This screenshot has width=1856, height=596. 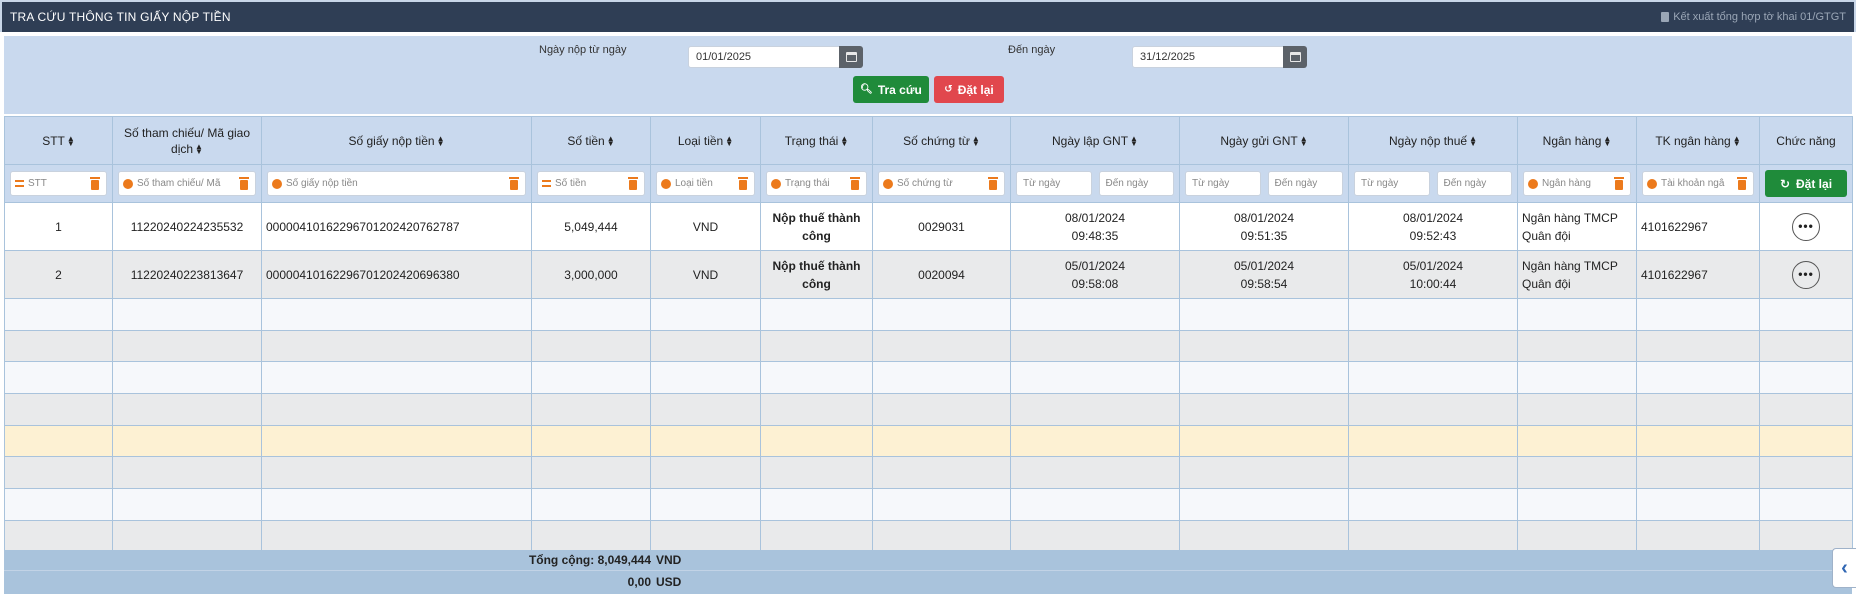 I want to click on total-label: Tổng cộng:, so click(x=561, y=560).